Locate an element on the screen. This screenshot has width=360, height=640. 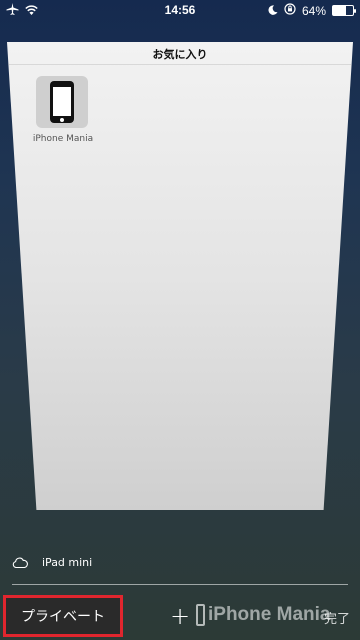
status-right: 64% is located at coordinates (312, 10).